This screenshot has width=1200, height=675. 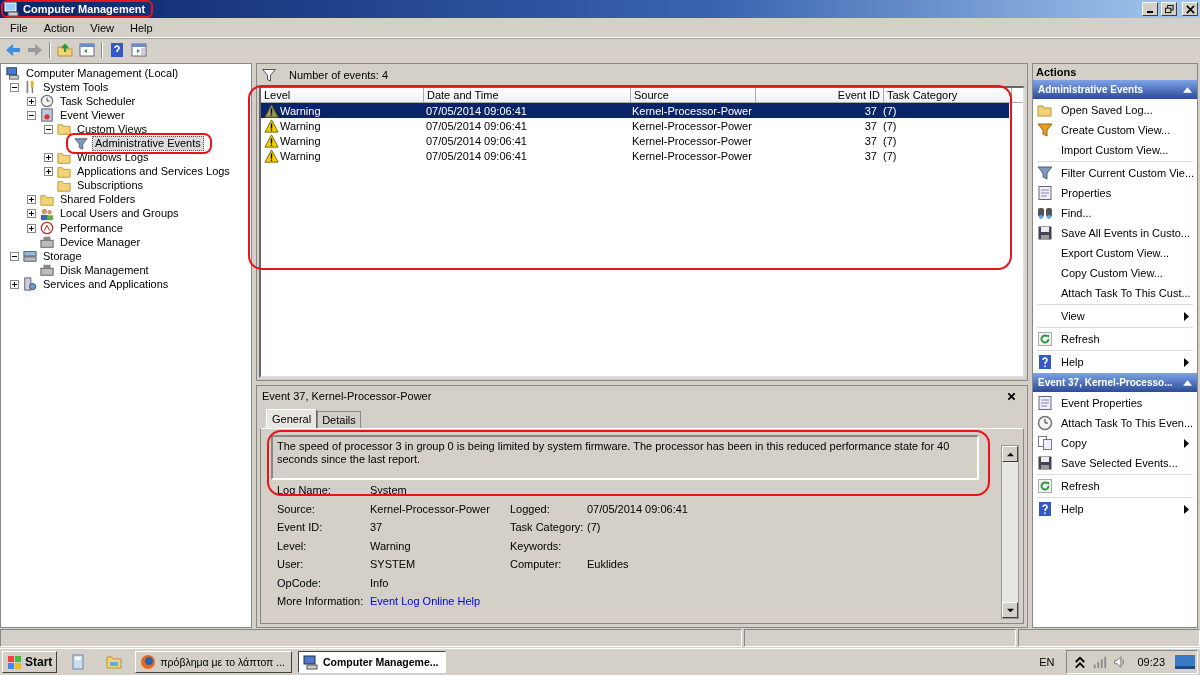 I want to click on minimize-button, so click(x=1150, y=9).